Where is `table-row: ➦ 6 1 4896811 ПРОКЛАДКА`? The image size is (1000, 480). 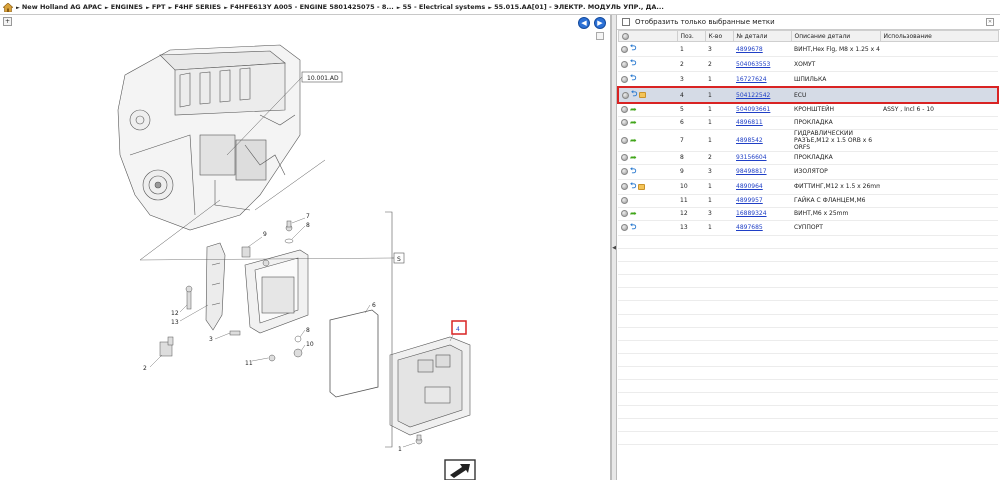
table-row: ➦ 6 1 4896811 ПРОКЛАДКА is located at coordinates (808, 123).